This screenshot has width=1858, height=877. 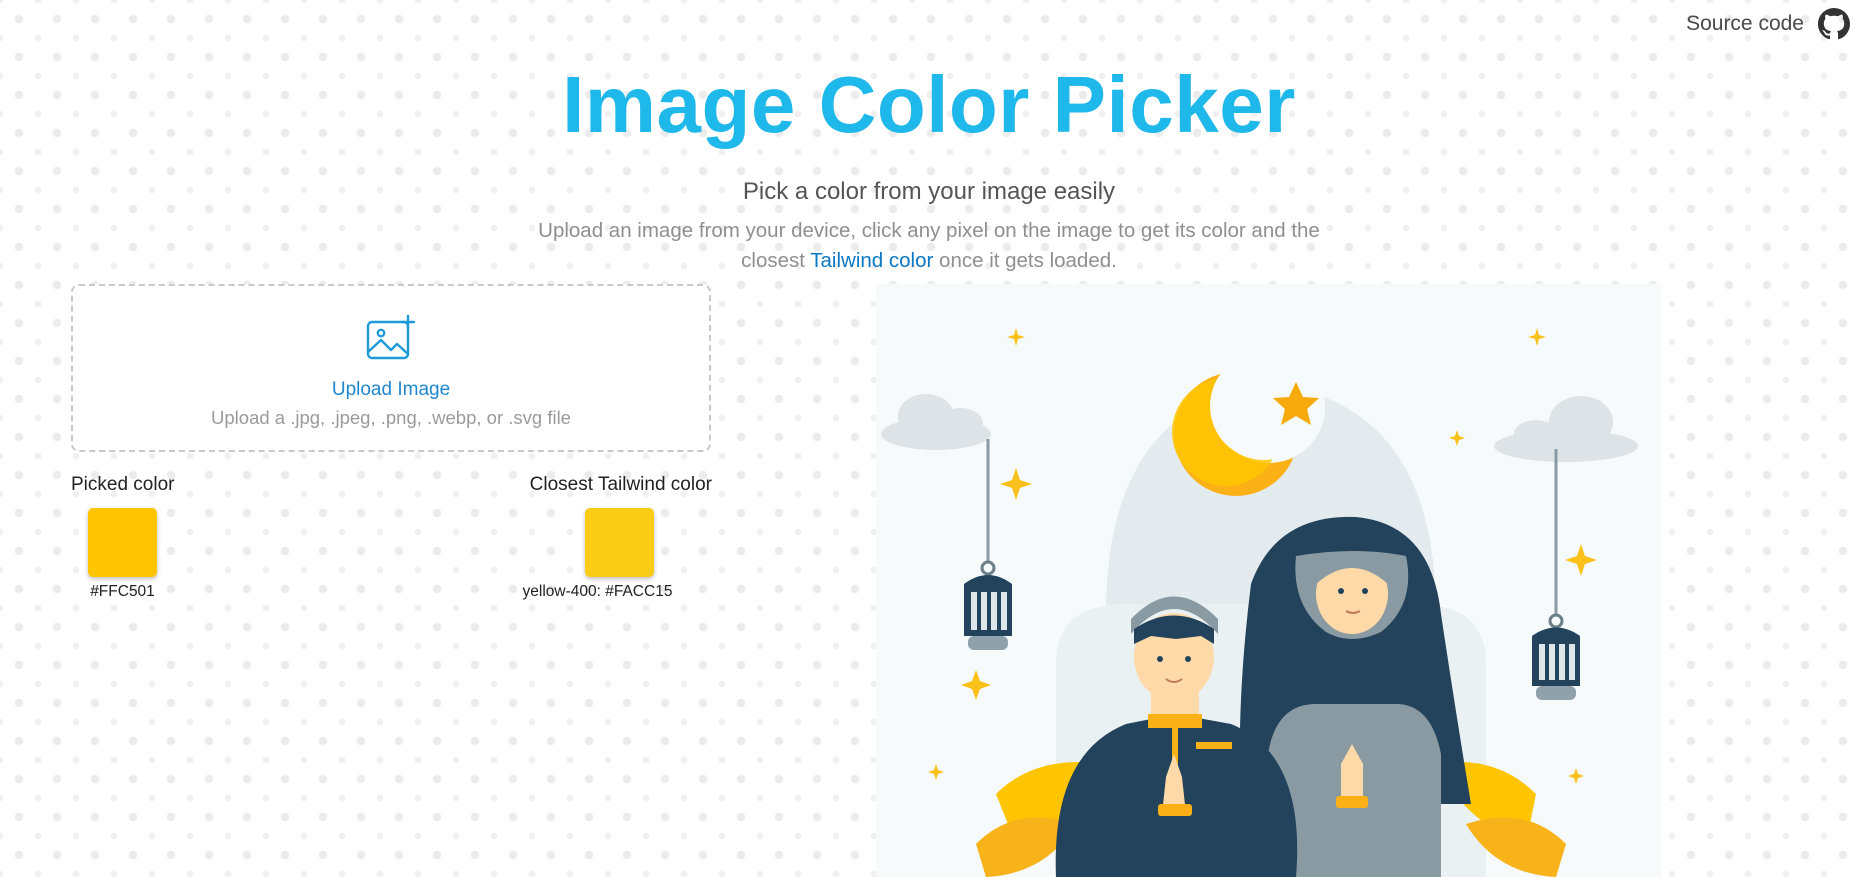 What do you see at coordinates (619, 542) in the screenshot?
I see `closest-color-swatch` at bounding box center [619, 542].